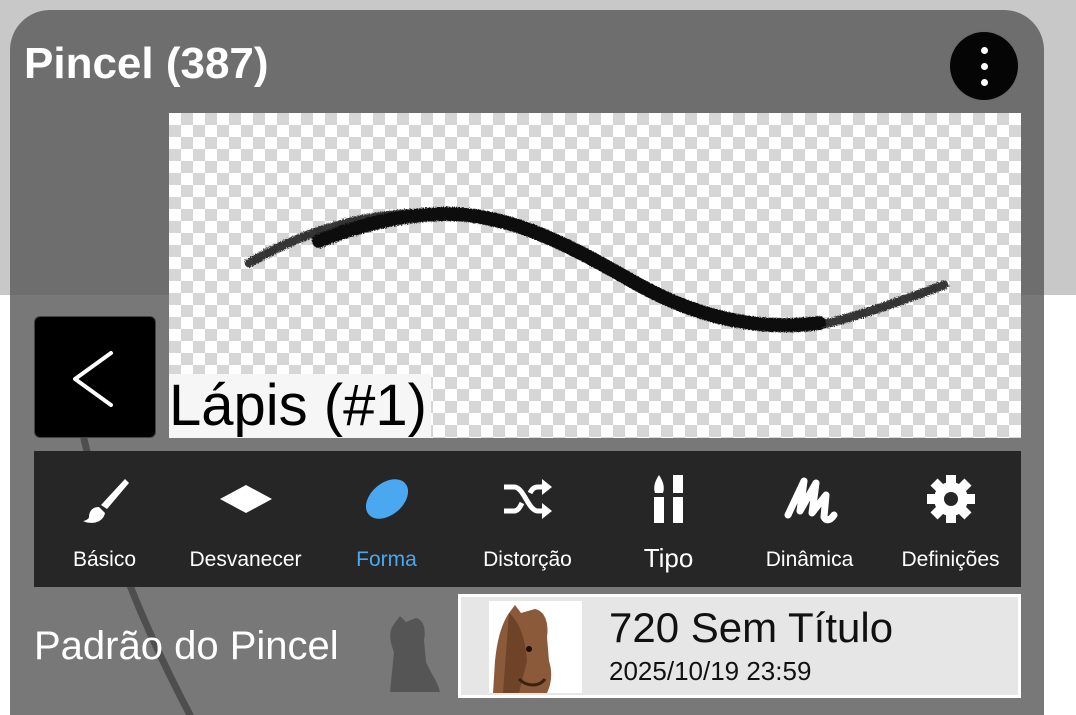 The image size is (1076, 715). I want to click on tab-label: Definições, so click(950, 559).